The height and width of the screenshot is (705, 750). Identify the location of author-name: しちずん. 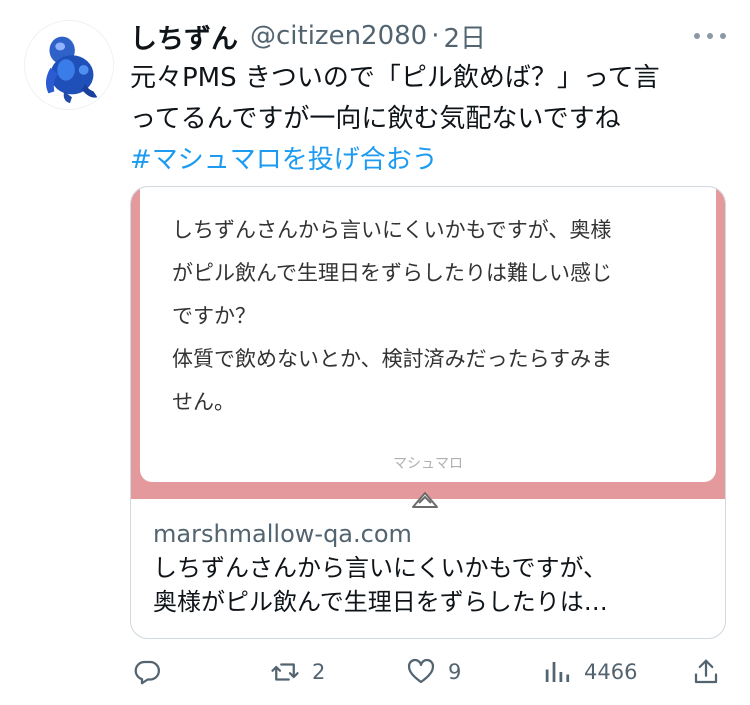
(184, 36).